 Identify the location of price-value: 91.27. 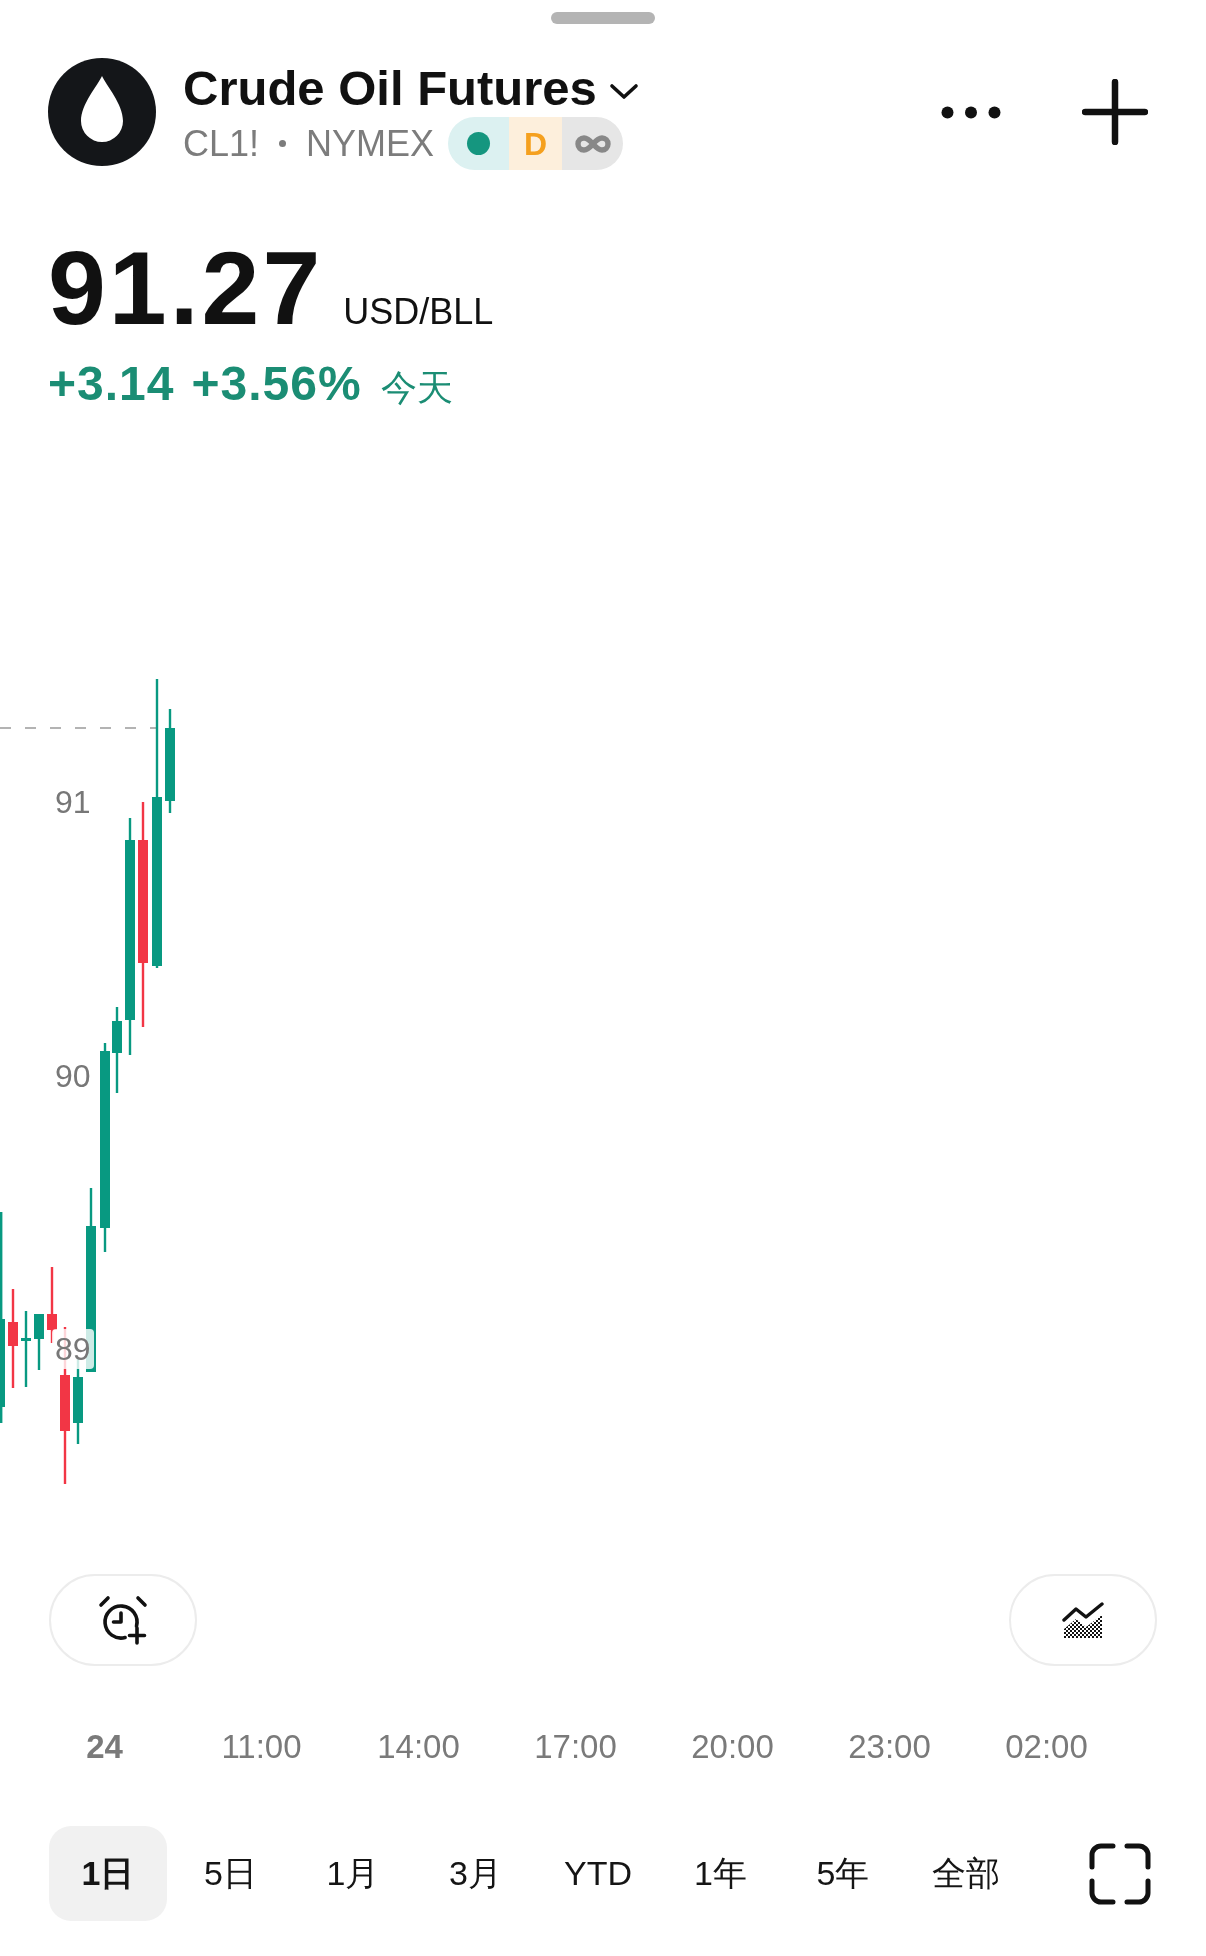
(186, 288).